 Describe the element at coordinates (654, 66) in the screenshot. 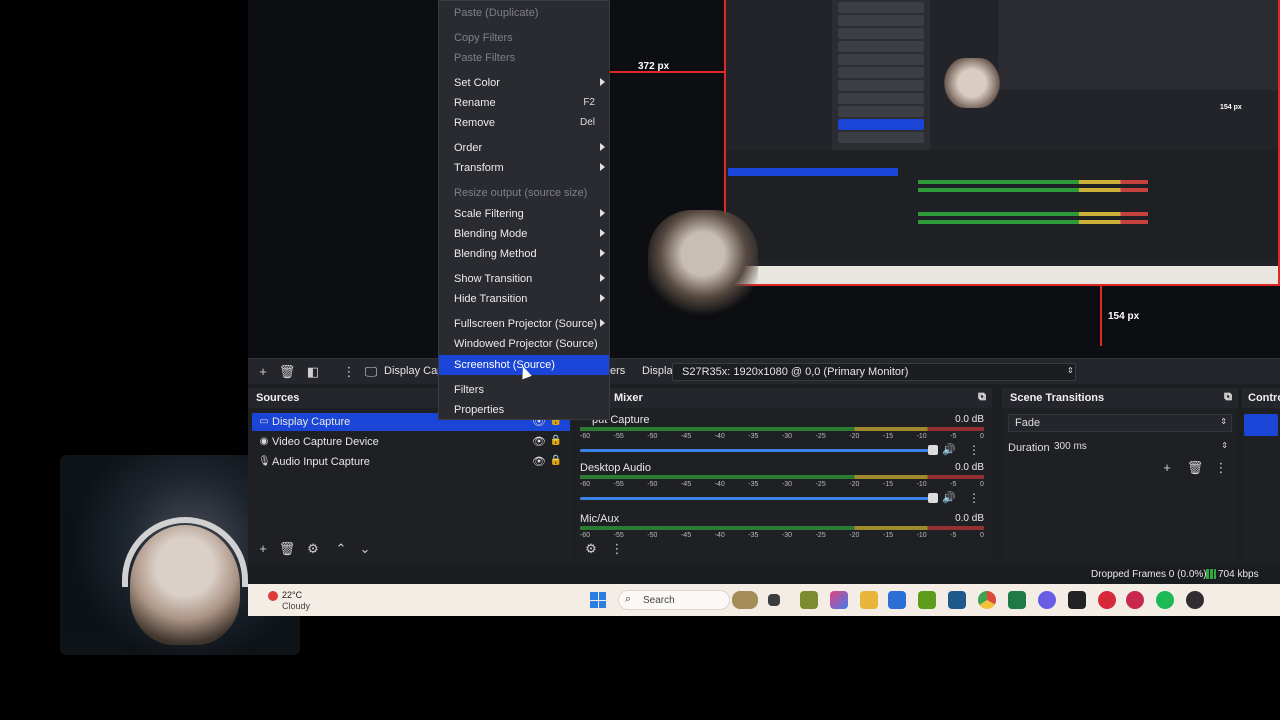

I see `width-guide-label: 372 px` at that location.